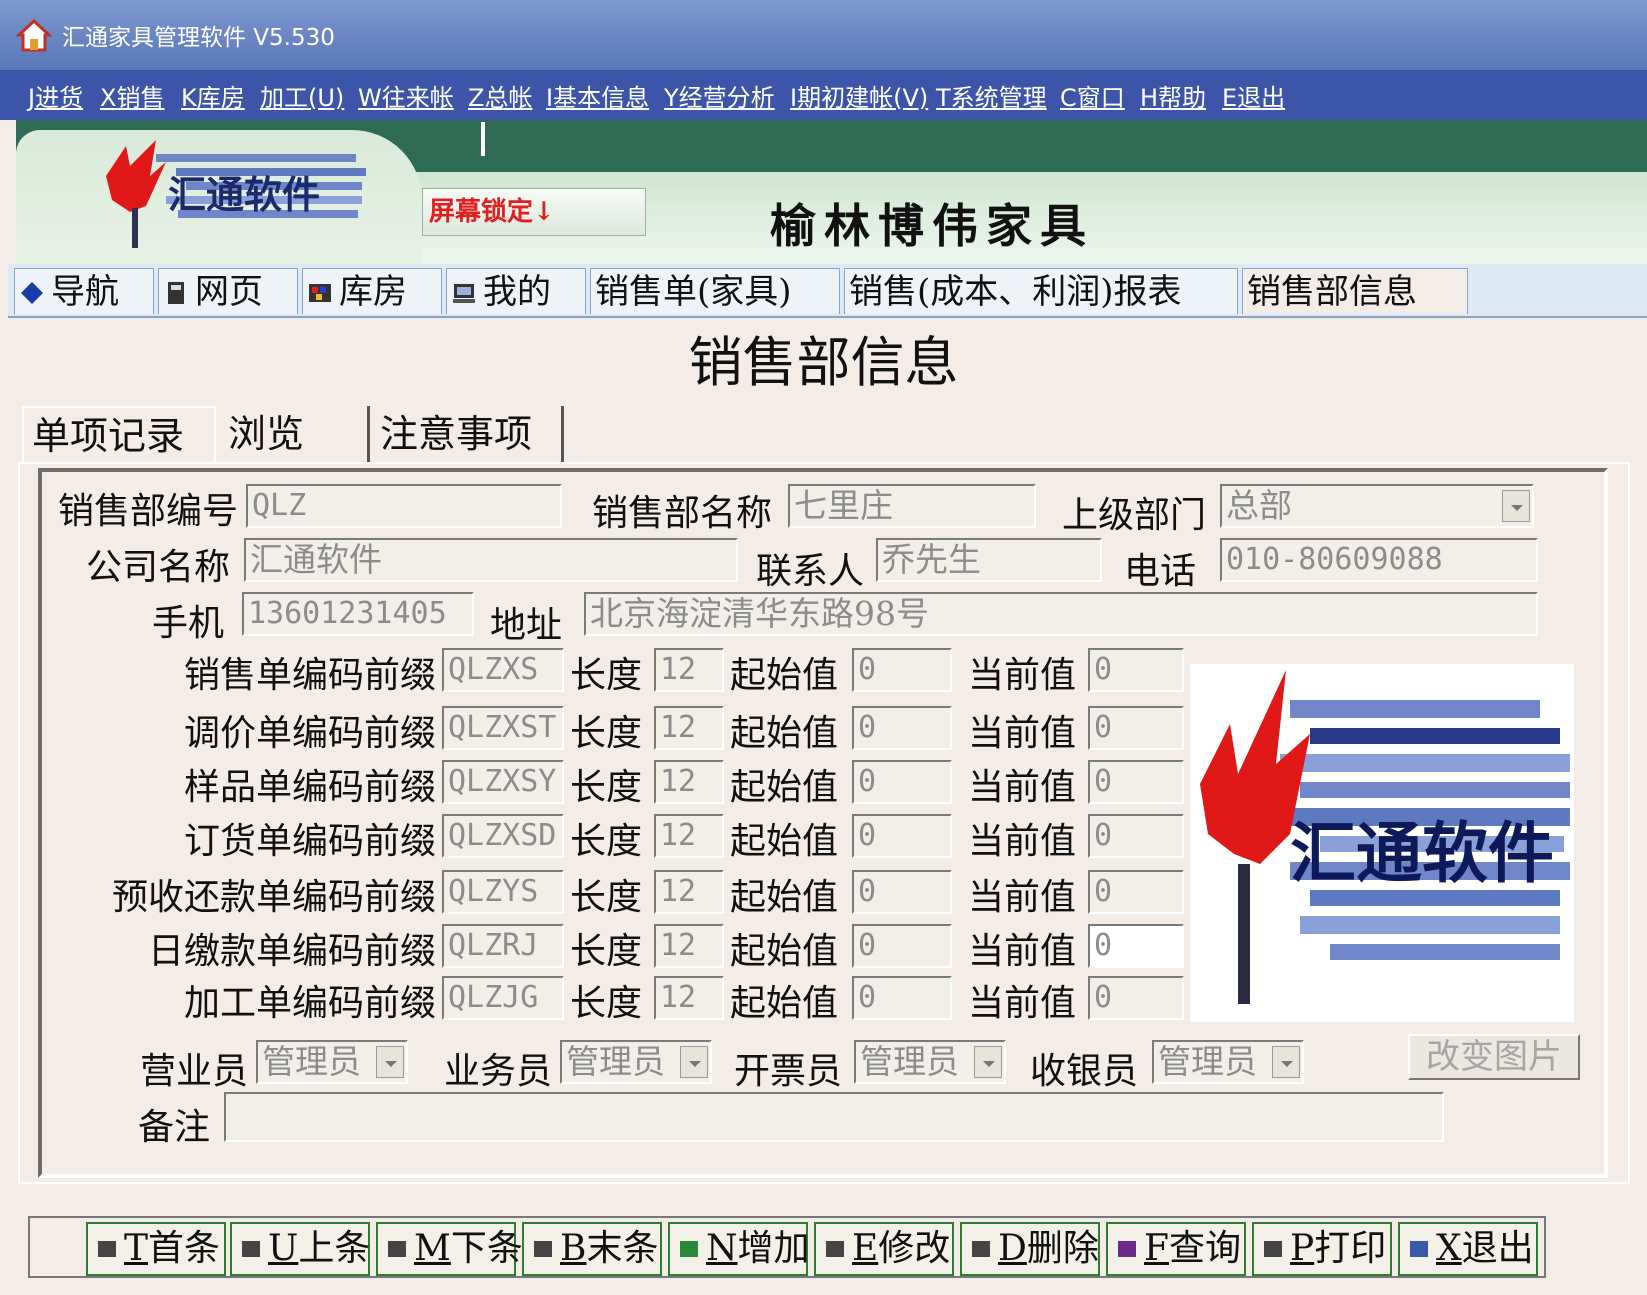  I want to click on prefix-field: QLZXS, so click(503, 670).